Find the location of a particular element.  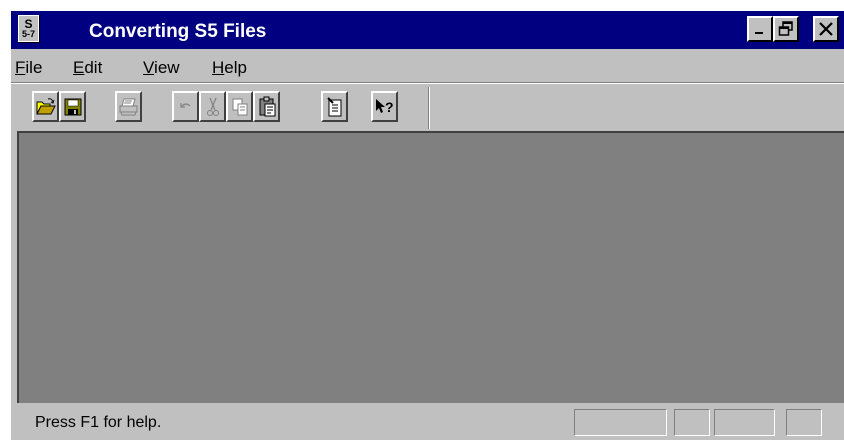

properties-button is located at coordinates (334, 106).